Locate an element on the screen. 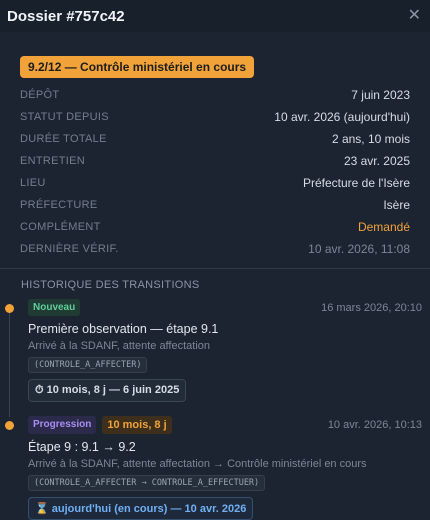 The width and height of the screenshot is (430, 520). detail-value: 10 avr. 2026 (aujourd'hui) is located at coordinates (342, 117).